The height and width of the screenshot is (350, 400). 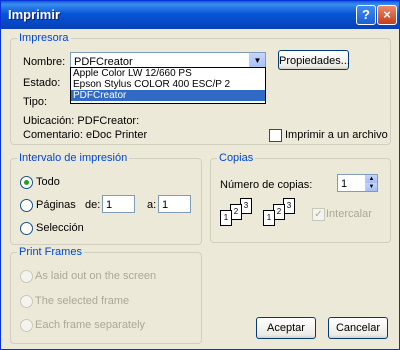 I want to click on copies-count-label: Número de copias:, so click(x=266, y=185).